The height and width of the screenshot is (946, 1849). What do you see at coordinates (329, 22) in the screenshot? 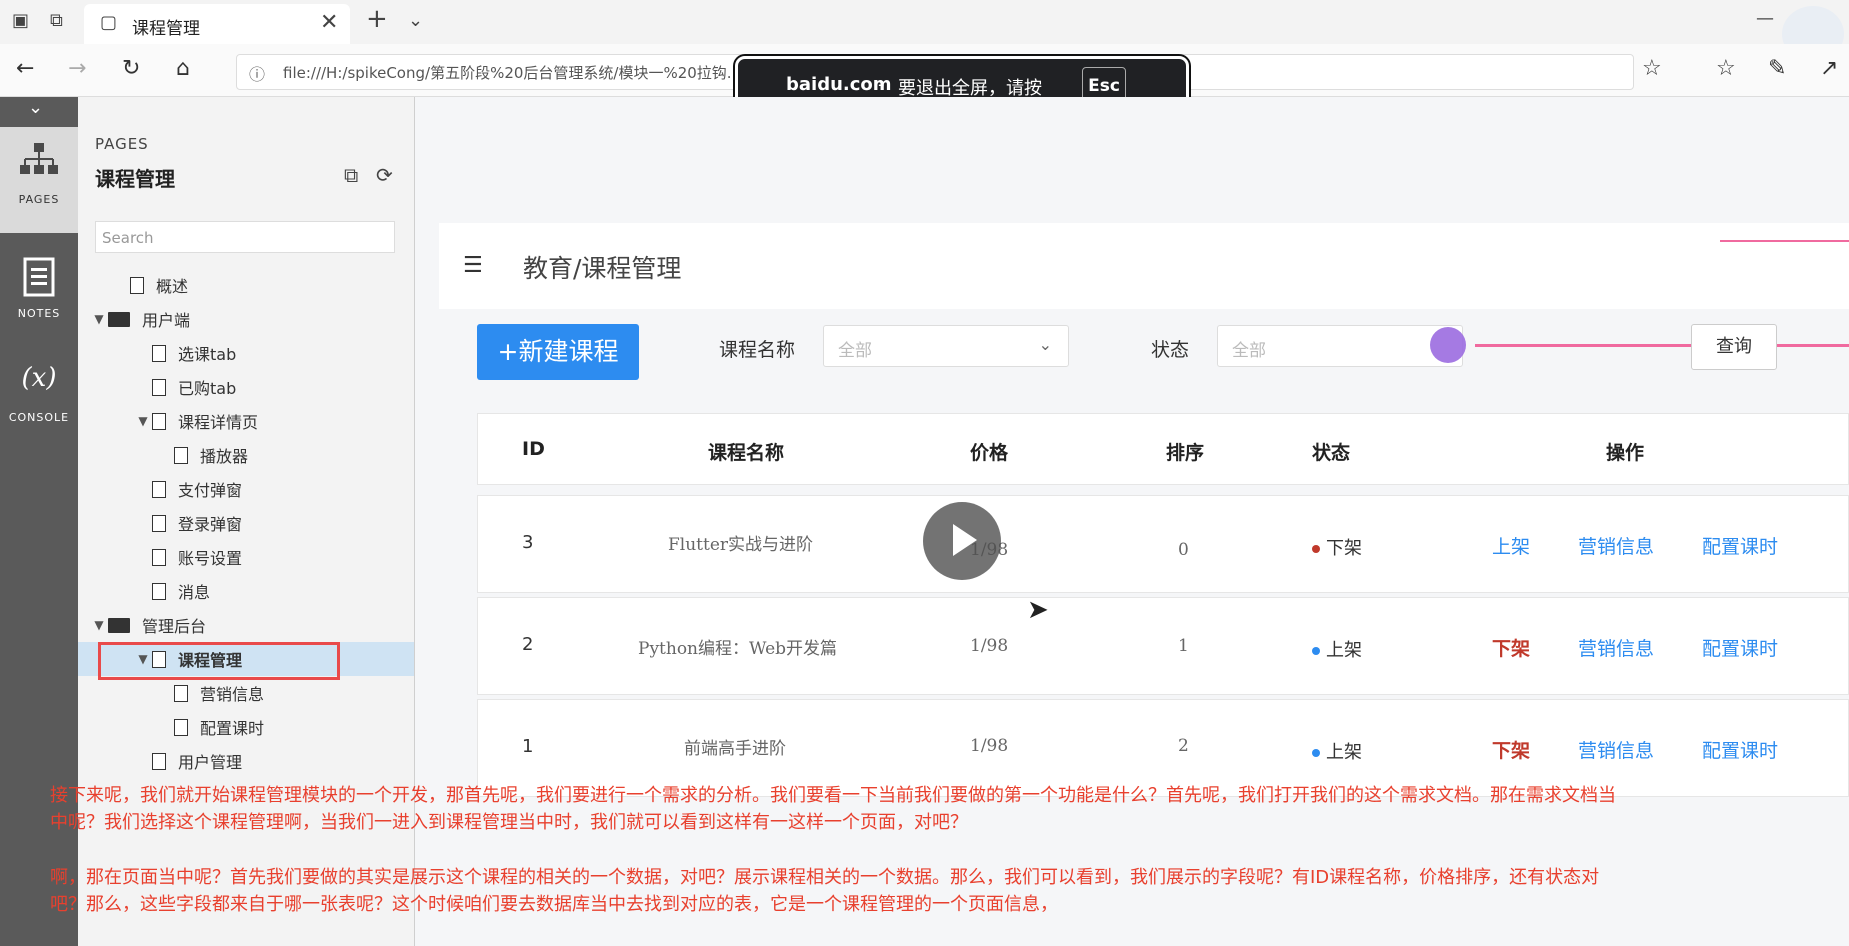
I see `tab-close-icon: ✕` at bounding box center [329, 22].